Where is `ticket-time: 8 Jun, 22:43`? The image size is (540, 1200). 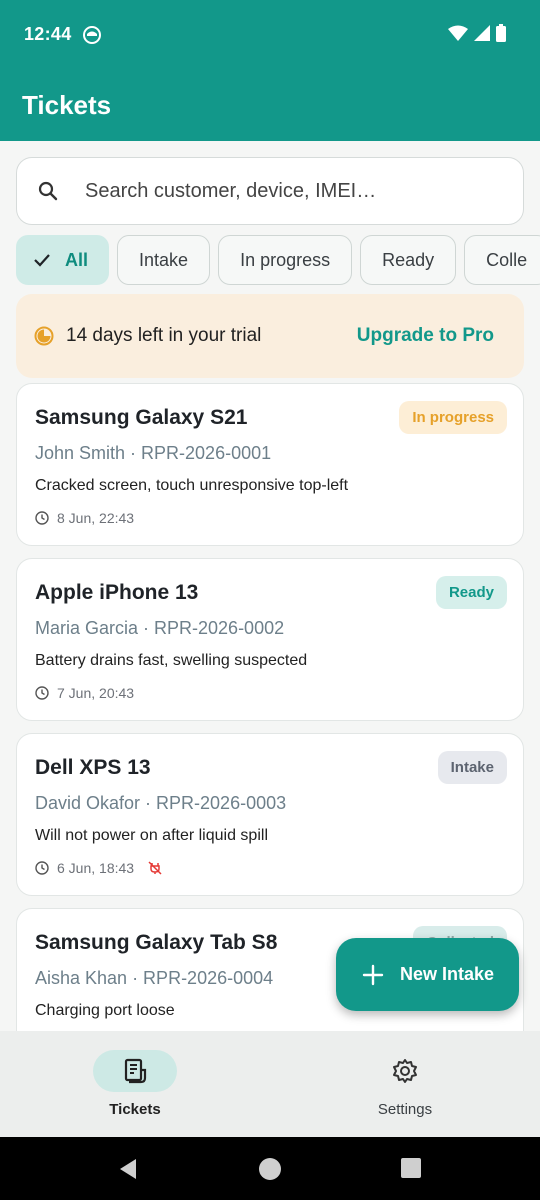
ticket-time: 8 Jun, 22:43 is located at coordinates (96, 518).